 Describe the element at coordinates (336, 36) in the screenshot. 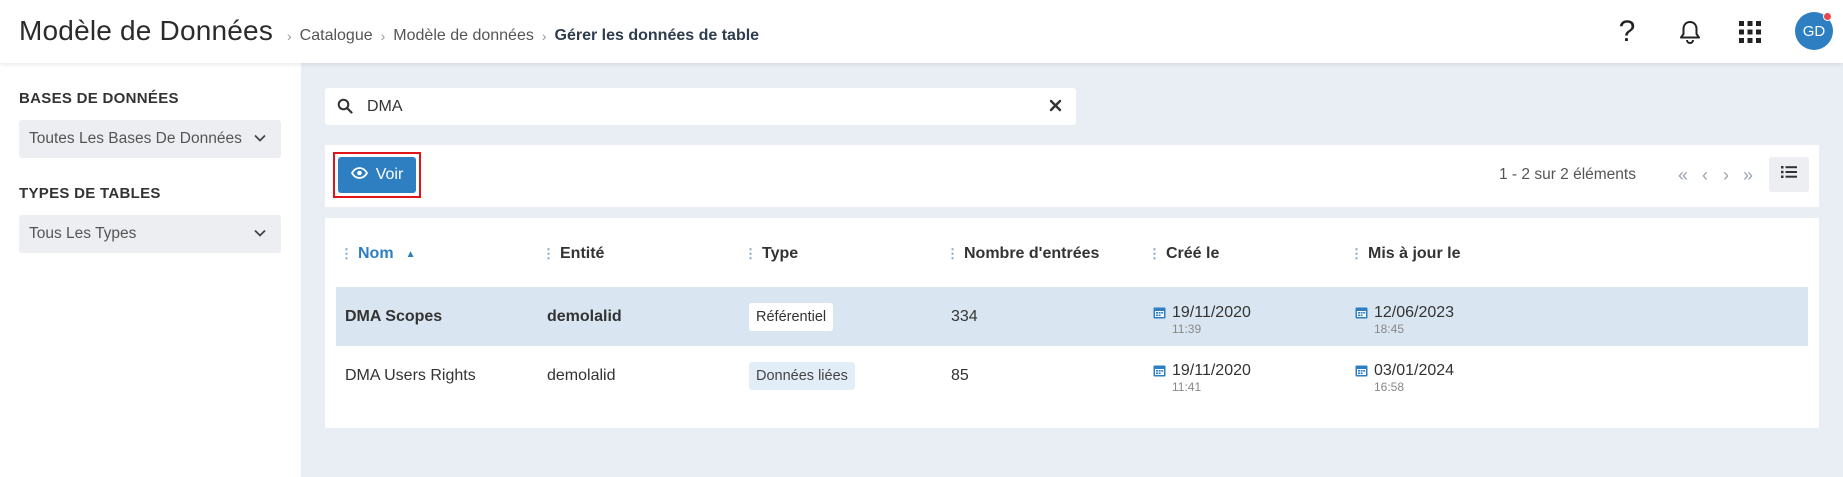

I see `breadcrumb-catalogue: Catalogue` at that location.